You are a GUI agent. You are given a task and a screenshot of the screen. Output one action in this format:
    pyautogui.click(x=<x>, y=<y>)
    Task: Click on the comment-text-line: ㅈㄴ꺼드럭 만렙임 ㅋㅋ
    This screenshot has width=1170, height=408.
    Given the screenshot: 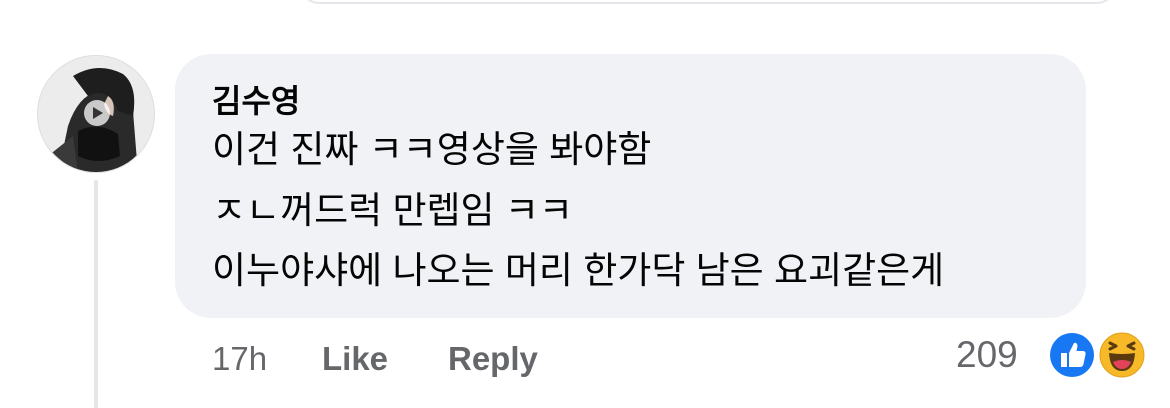 What is the action you would take?
    pyautogui.click(x=392, y=210)
    